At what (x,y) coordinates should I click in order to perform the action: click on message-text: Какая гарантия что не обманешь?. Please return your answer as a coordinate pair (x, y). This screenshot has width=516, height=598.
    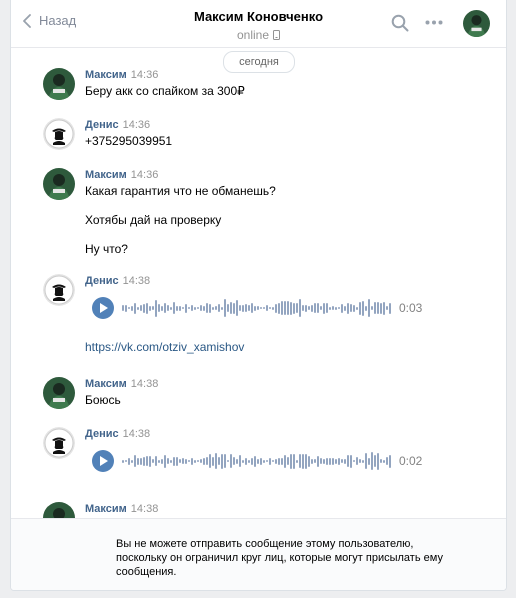
    Looking at the image, I should click on (180, 191).